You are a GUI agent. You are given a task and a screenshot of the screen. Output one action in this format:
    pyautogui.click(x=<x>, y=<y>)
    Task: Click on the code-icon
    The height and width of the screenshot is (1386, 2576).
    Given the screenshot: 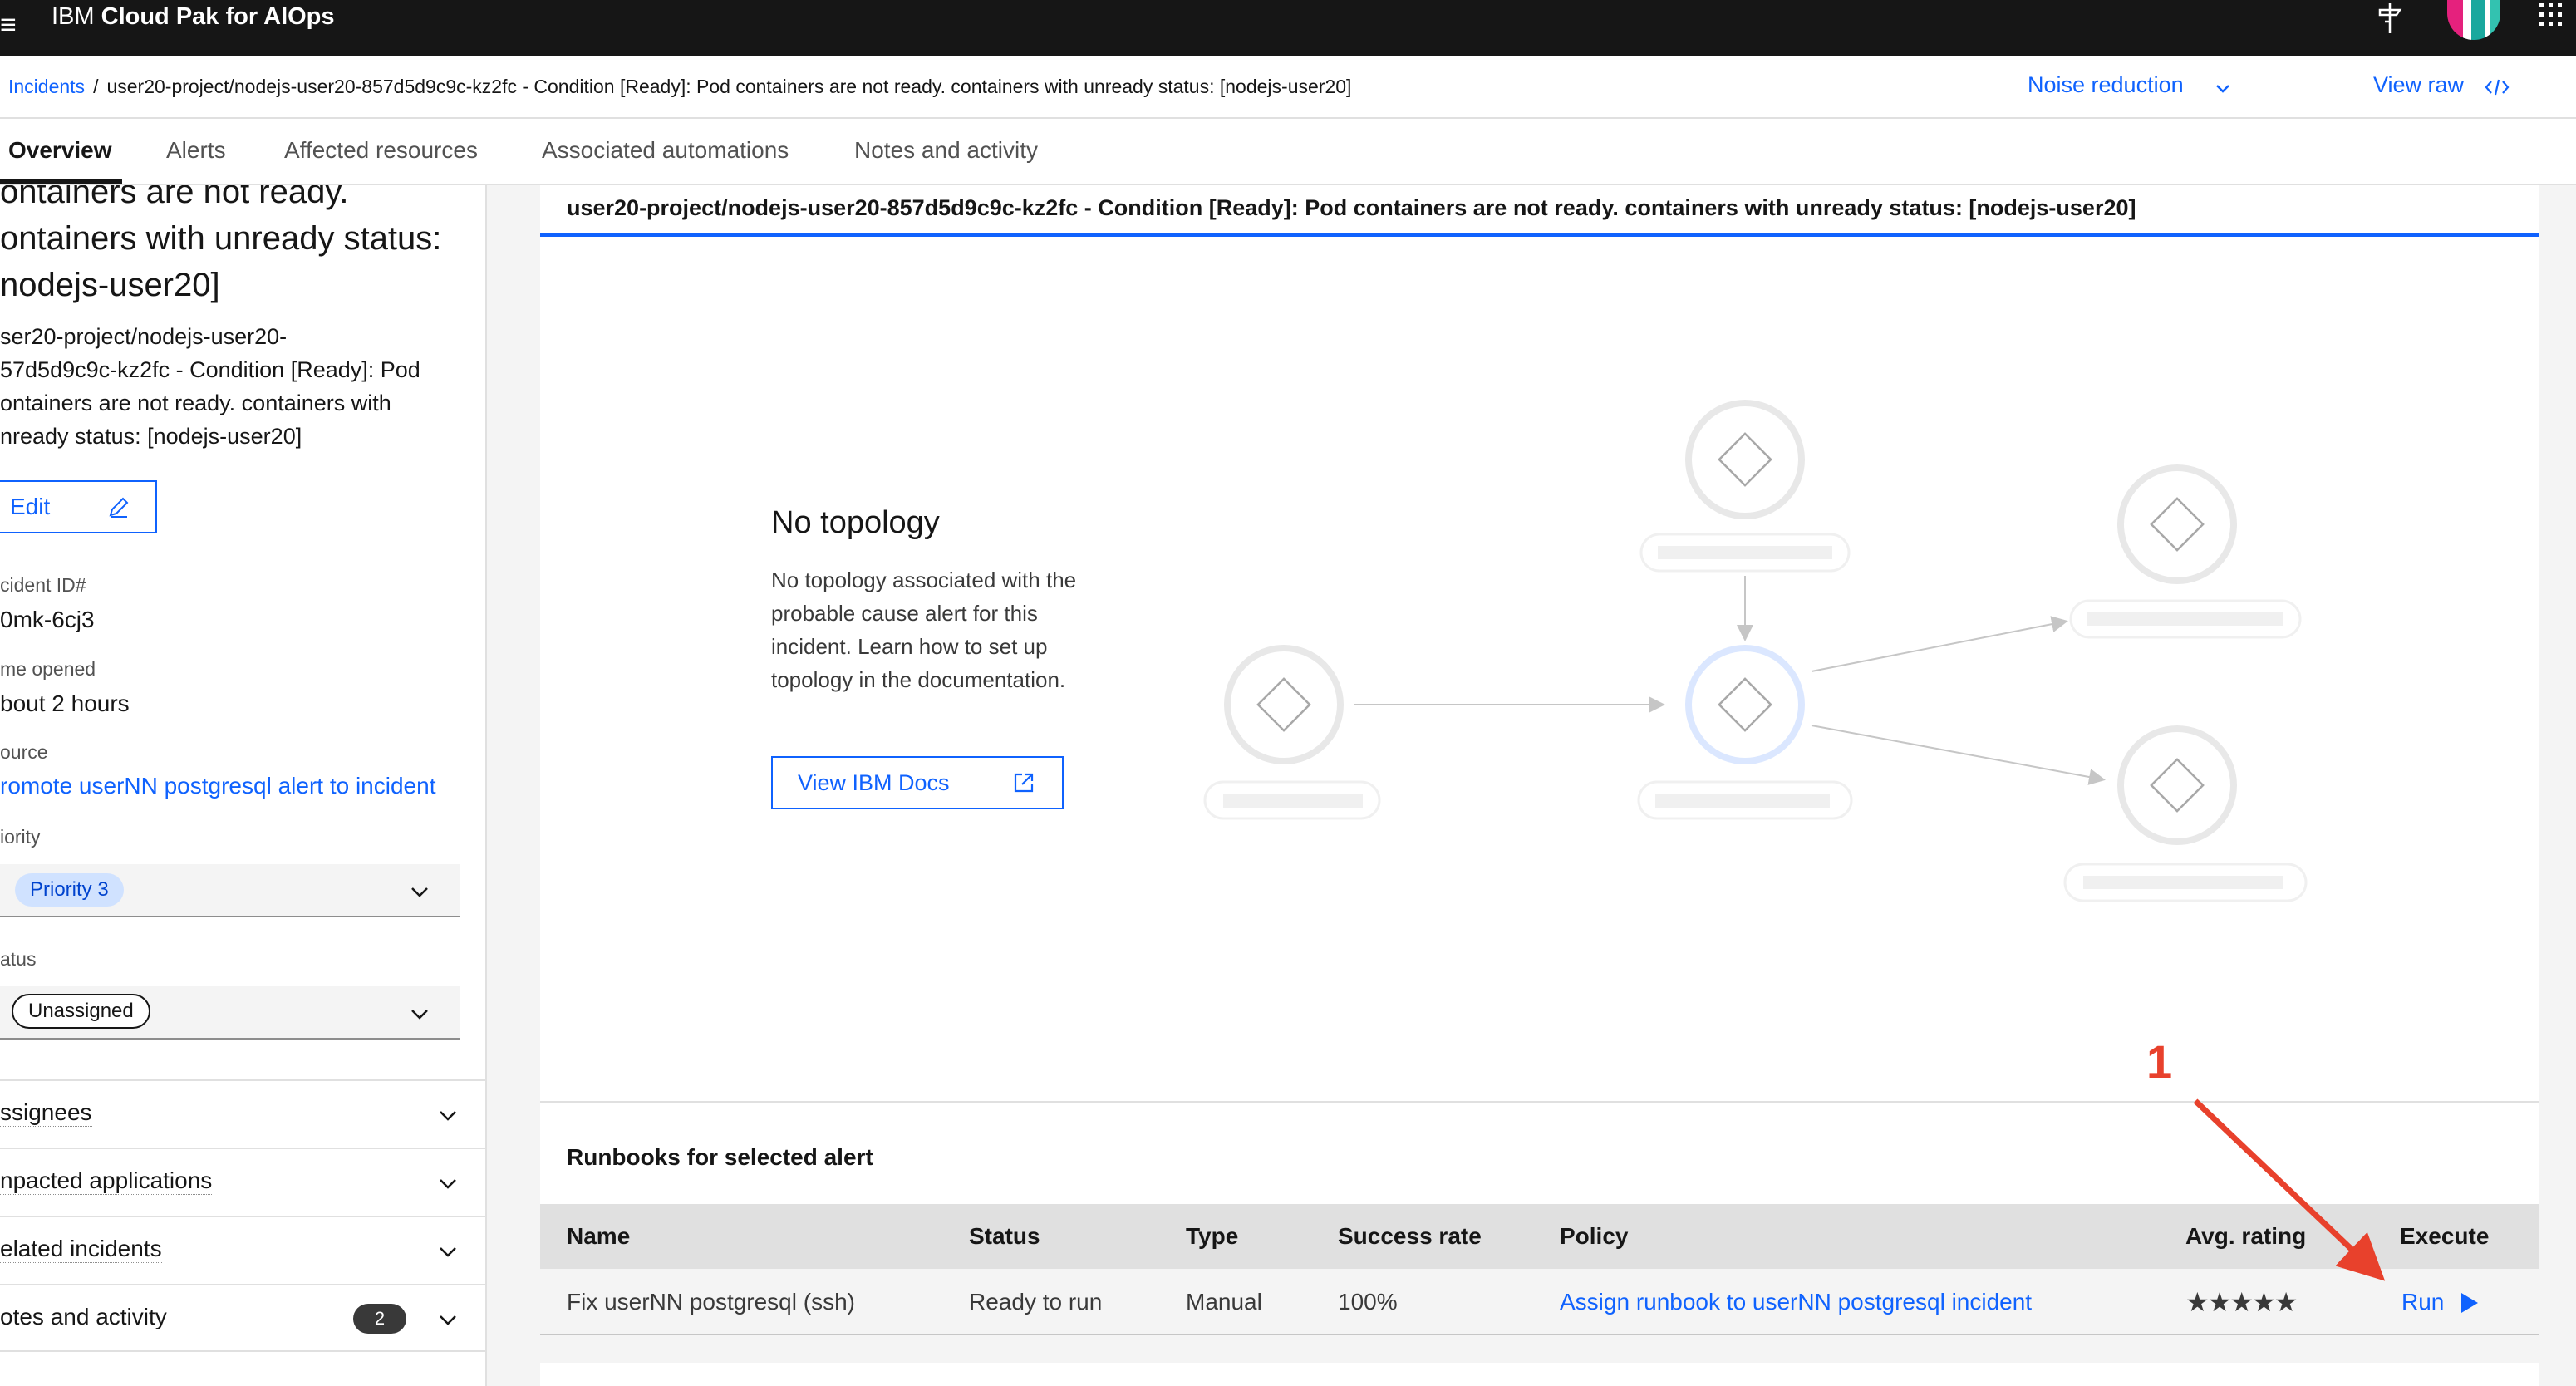 What is the action you would take?
    pyautogui.click(x=2497, y=88)
    